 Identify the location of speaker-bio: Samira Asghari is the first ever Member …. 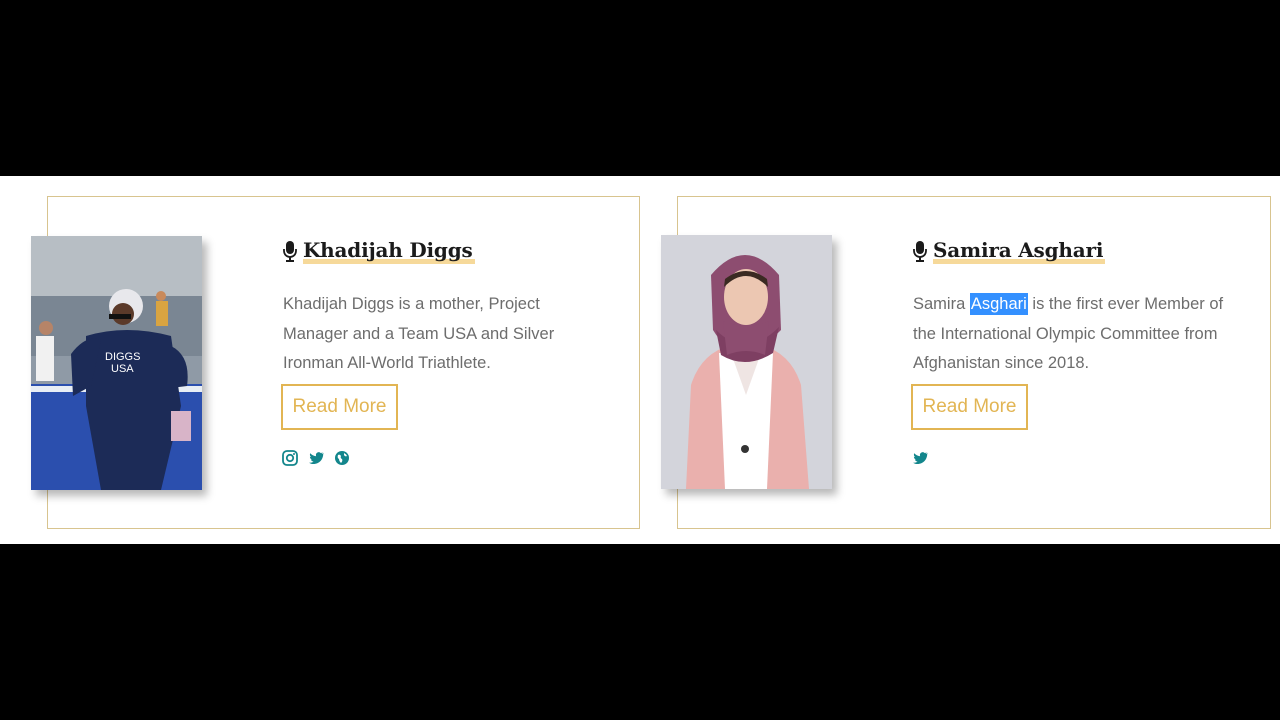
(1073, 334).